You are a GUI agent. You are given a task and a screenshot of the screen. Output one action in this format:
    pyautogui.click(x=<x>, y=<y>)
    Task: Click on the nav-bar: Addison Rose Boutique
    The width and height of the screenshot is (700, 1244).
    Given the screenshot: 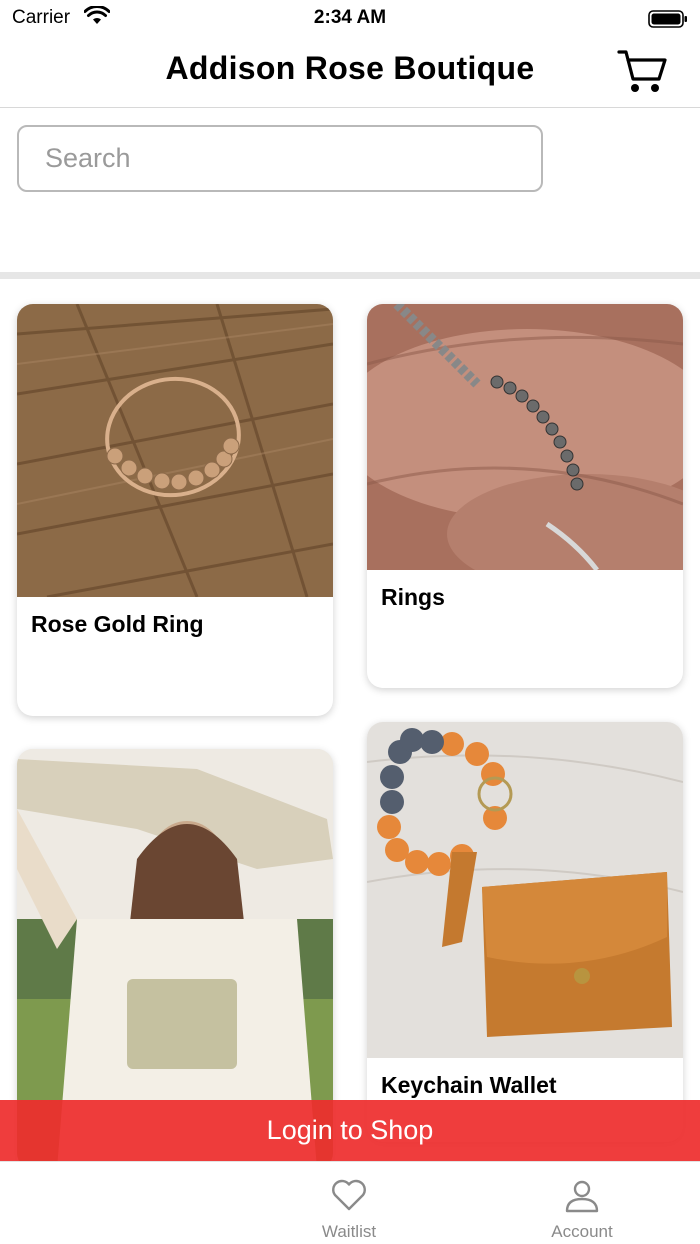 What is the action you would take?
    pyautogui.click(x=350, y=72)
    